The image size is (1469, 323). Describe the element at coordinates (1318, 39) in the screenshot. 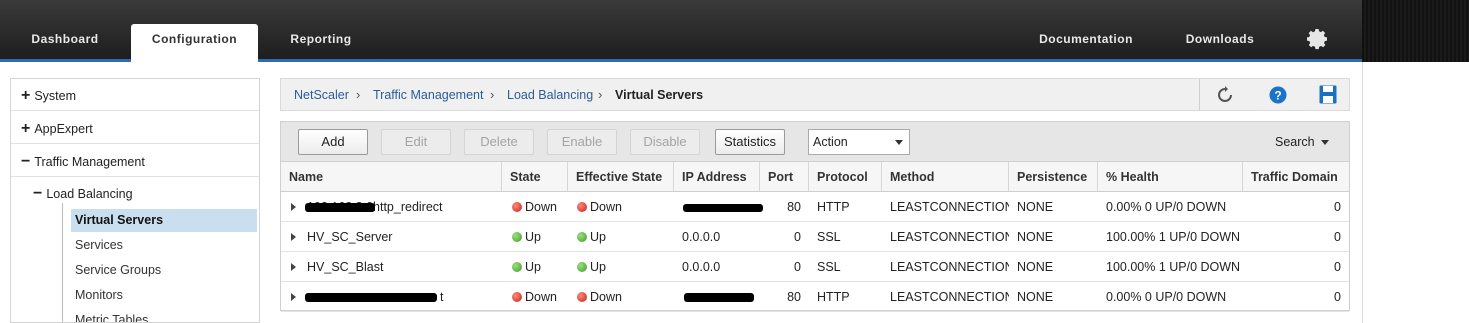

I see `gear-icon` at that location.